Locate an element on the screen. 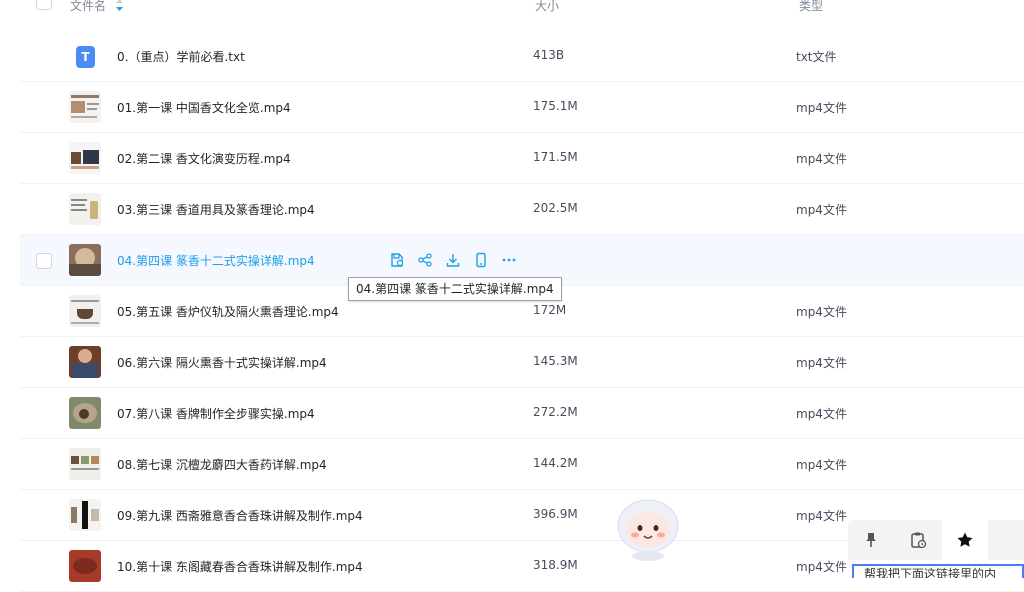 This screenshot has height=592, width=1024. file-row: 06.第六课 隔火熏香十式实操详解.mp4 145.3M mp4文件 is located at coordinates (522, 362).